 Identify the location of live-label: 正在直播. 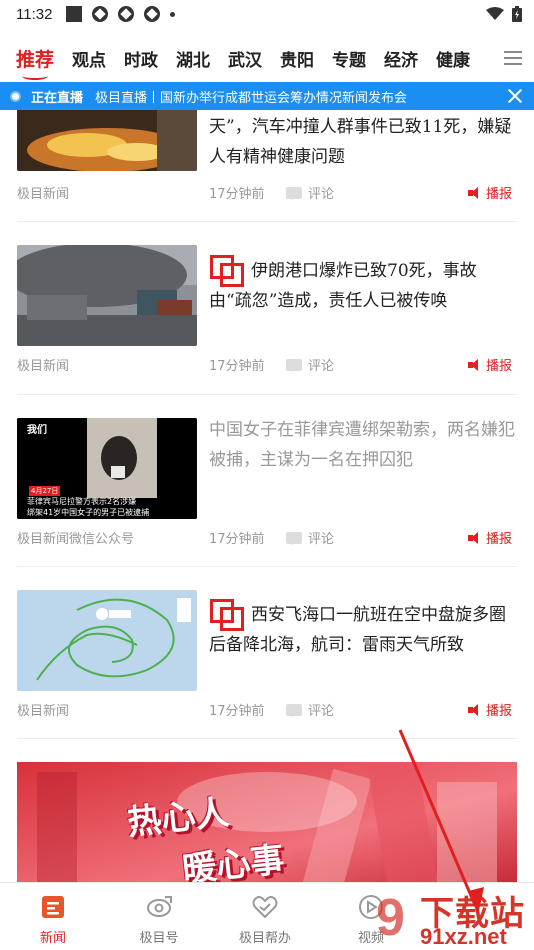
(57, 98).